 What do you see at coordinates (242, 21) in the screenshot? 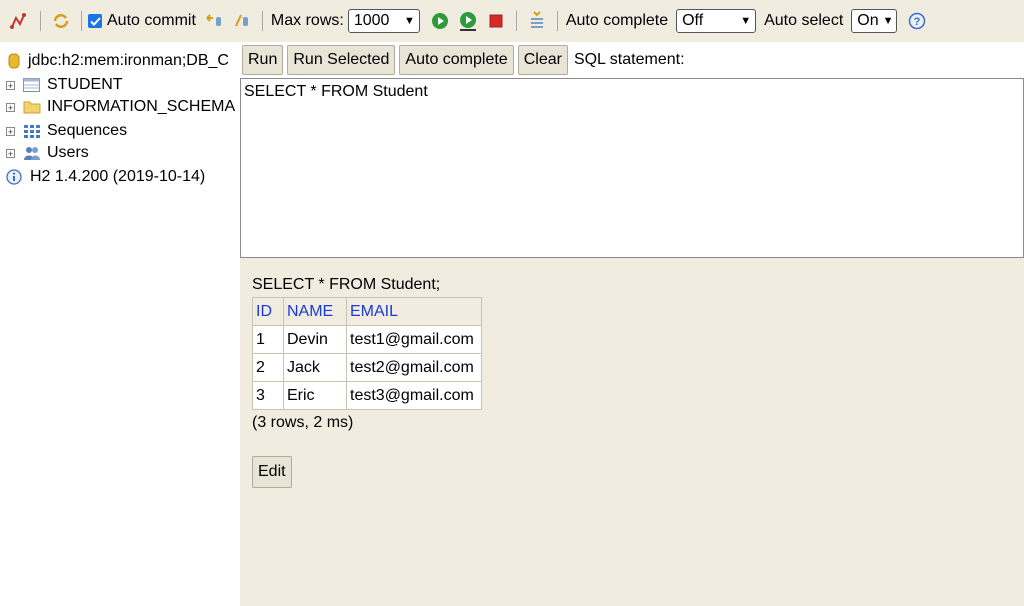
I see `commit-icon` at bounding box center [242, 21].